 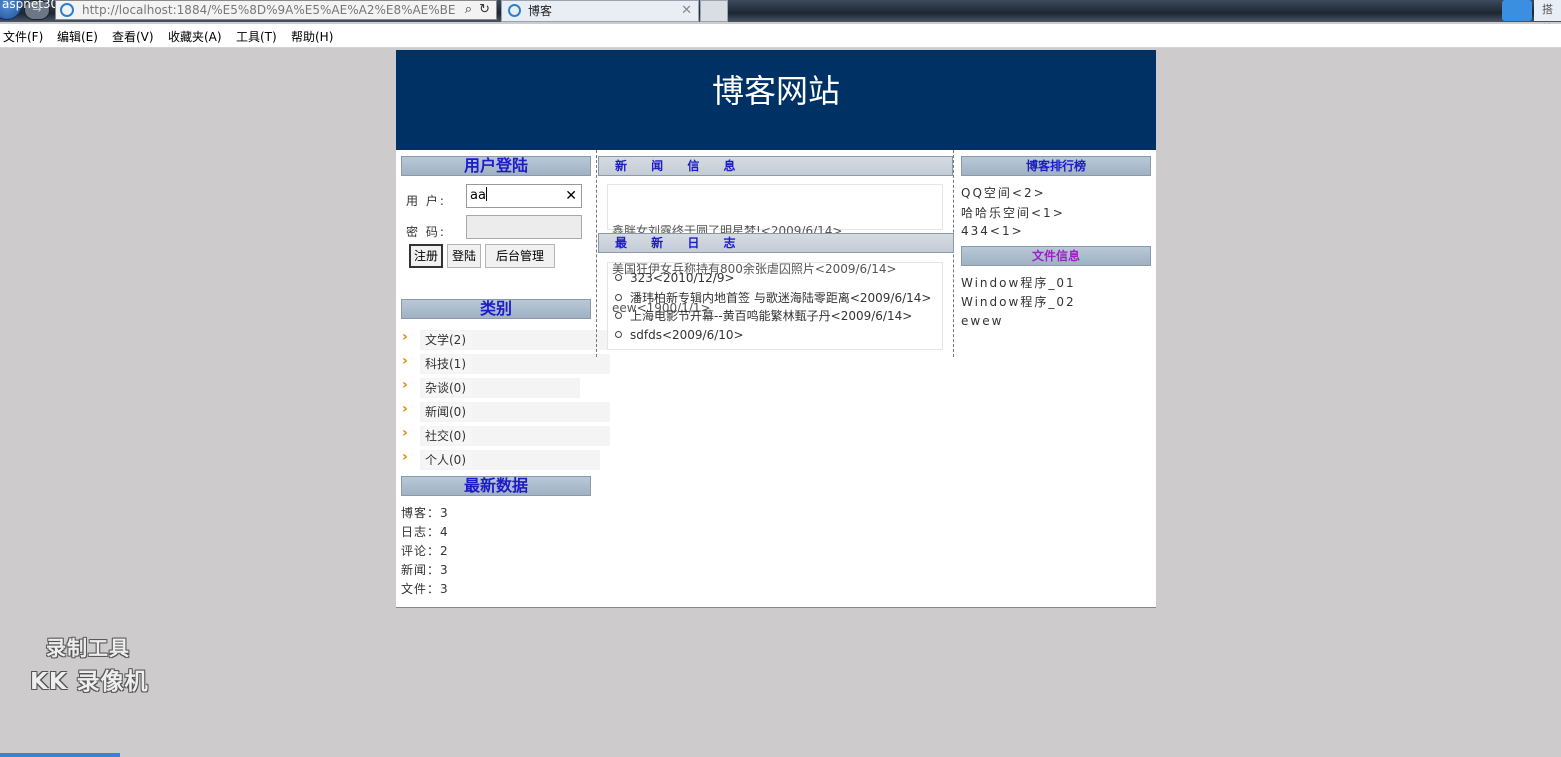 I want to click on refresh-icon: ↻, so click(x=484, y=10).